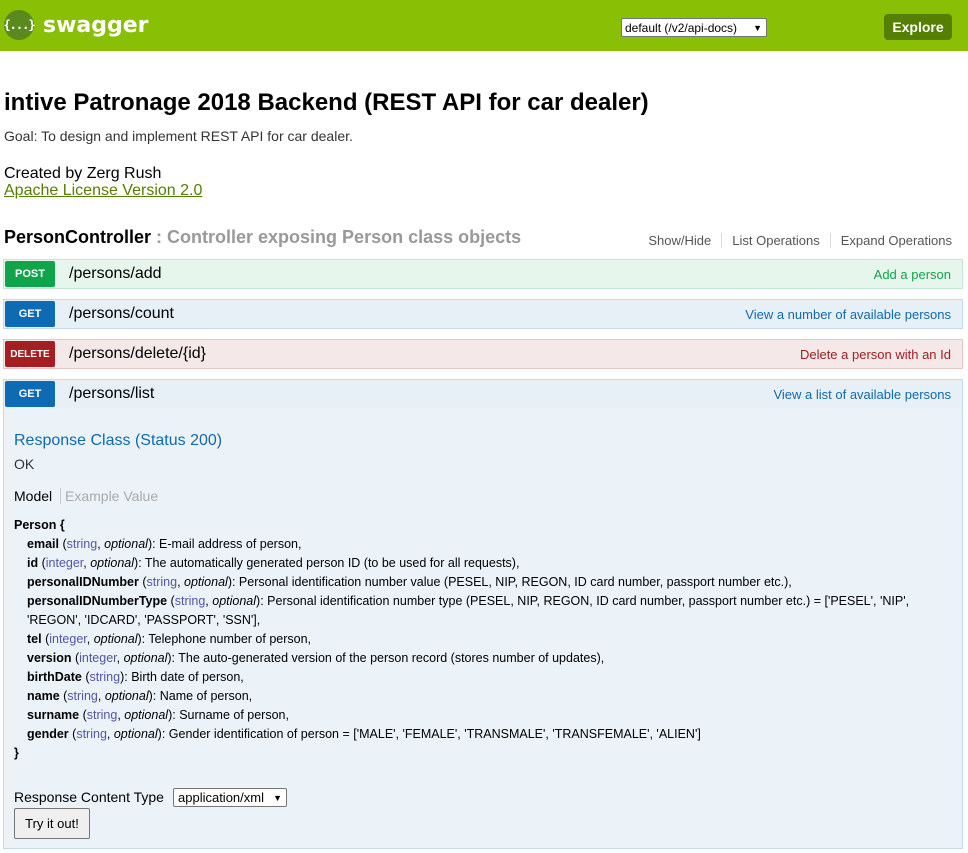 Image resolution: width=968 pixels, height=853 pixels. I want to click on property-description: Name of person,, so click(206, 696).